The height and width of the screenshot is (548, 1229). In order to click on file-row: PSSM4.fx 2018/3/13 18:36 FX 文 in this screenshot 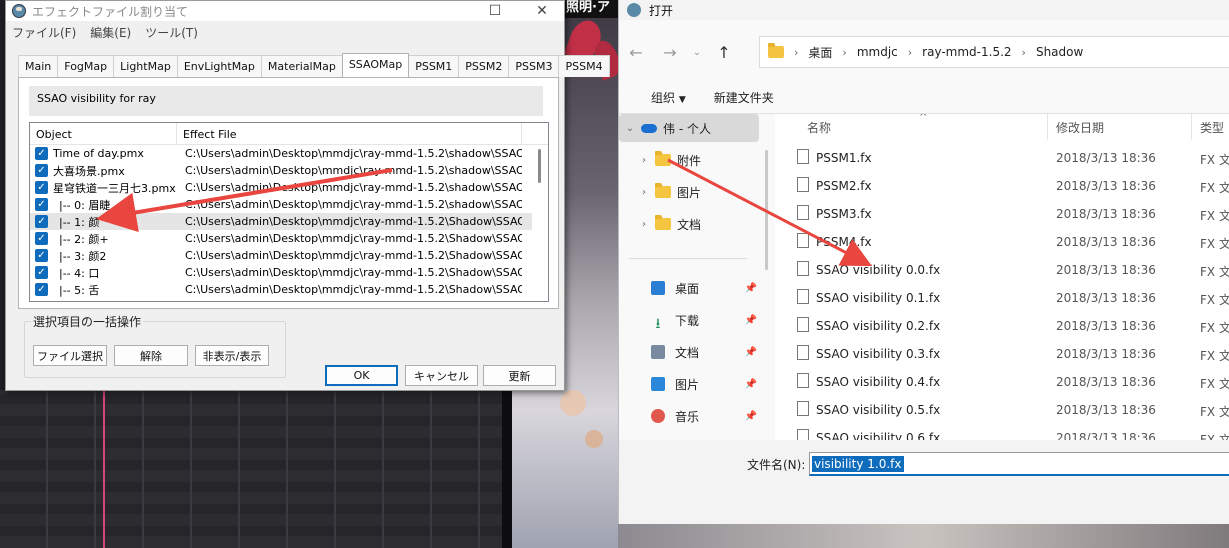, I will do `click(1002, 242)`.